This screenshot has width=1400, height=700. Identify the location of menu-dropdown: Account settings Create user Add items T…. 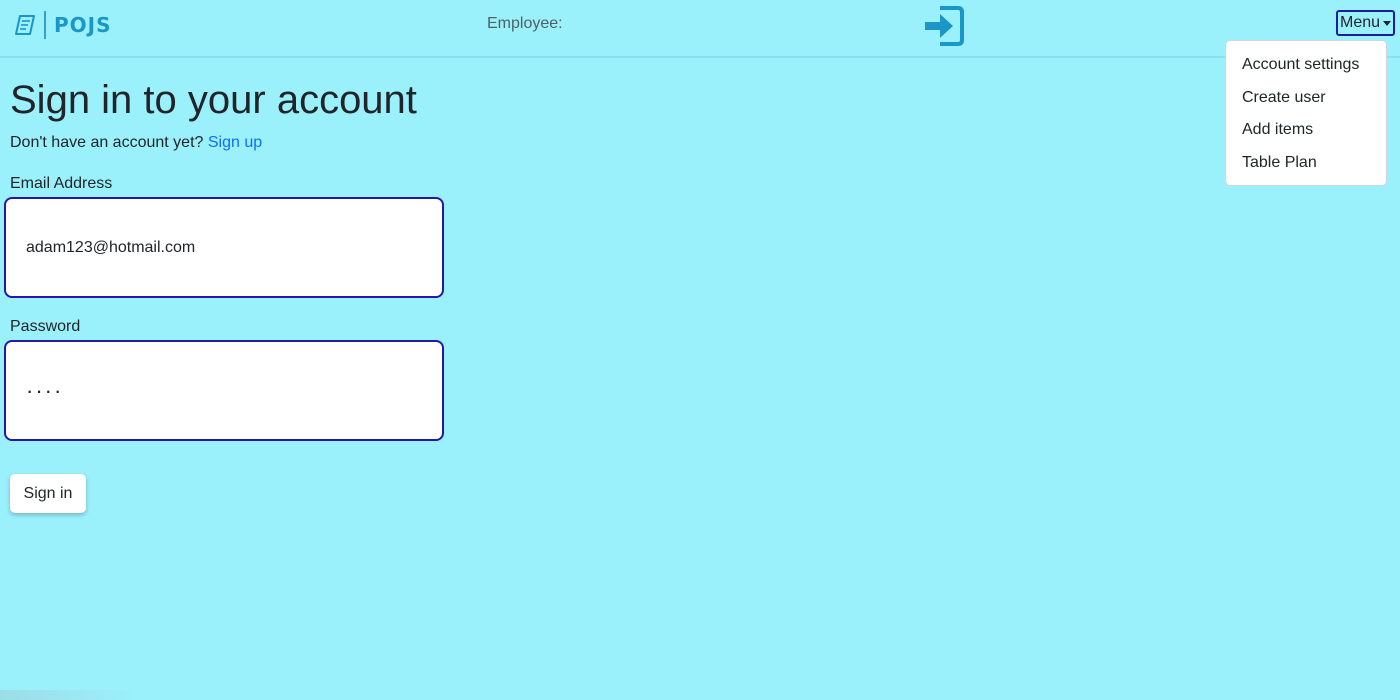
(1306, 113).